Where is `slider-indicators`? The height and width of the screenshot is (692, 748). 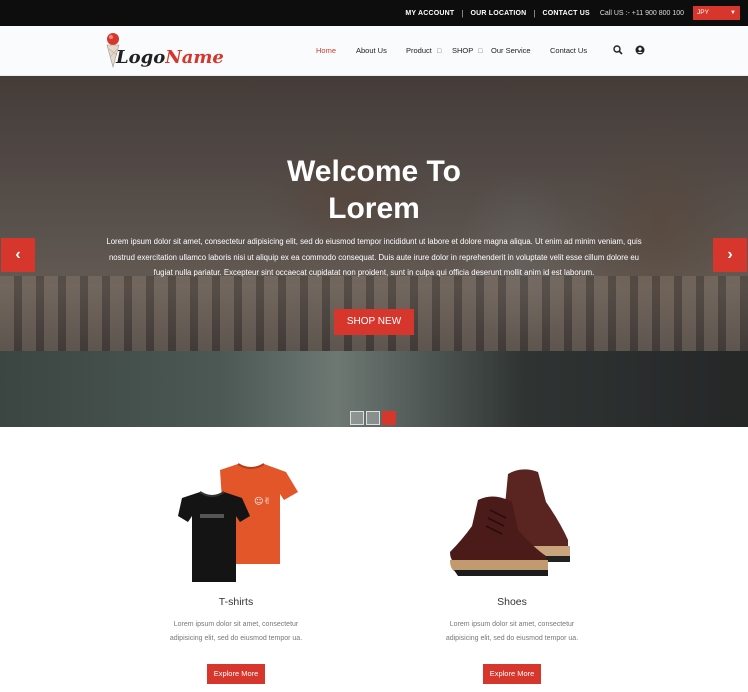 slider-indicators is located at coordinates (373, 418).